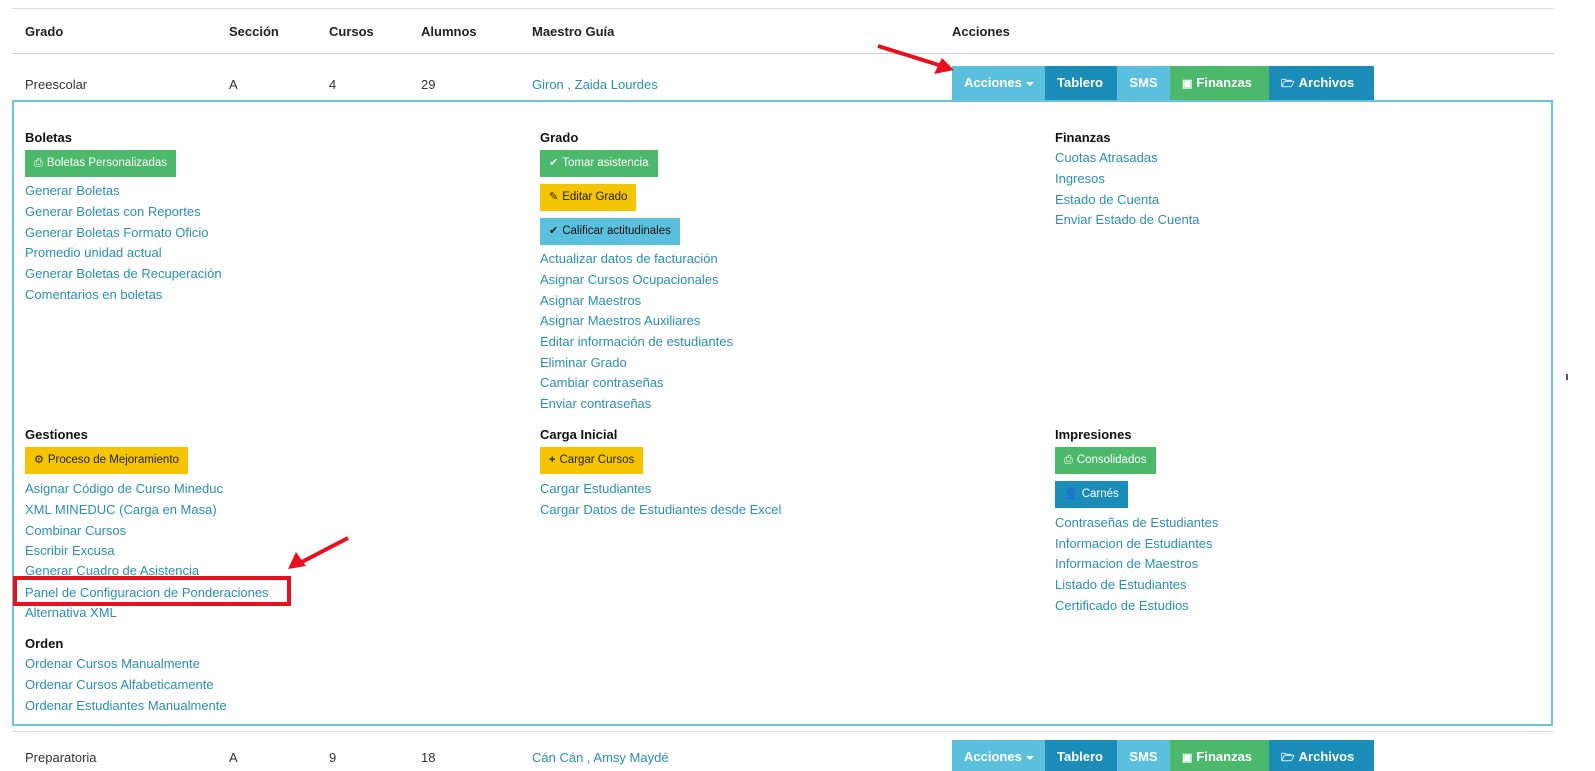 This screenshot has width=1595, height=771. Describe the element at coordinates (636, 341) in the screenshot. I see `link-editar-info-estudiantes: Editar información de estudiantes` at that location.